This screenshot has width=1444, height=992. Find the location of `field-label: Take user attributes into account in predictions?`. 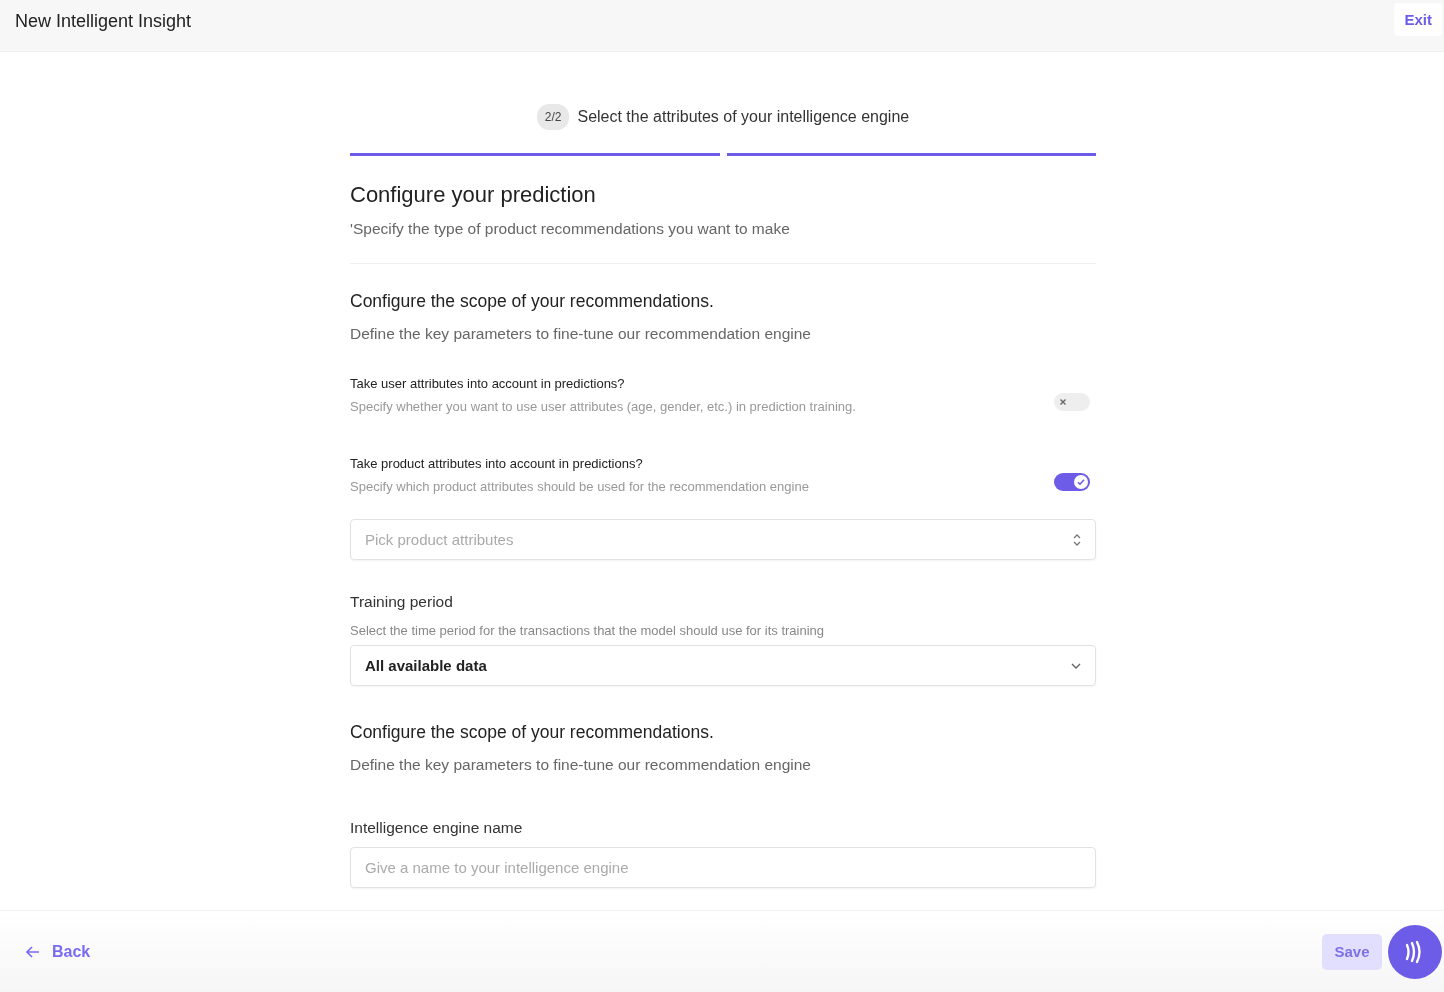

field-label: Take user attributes into account in predictions? is located at coordinates (488, 383).